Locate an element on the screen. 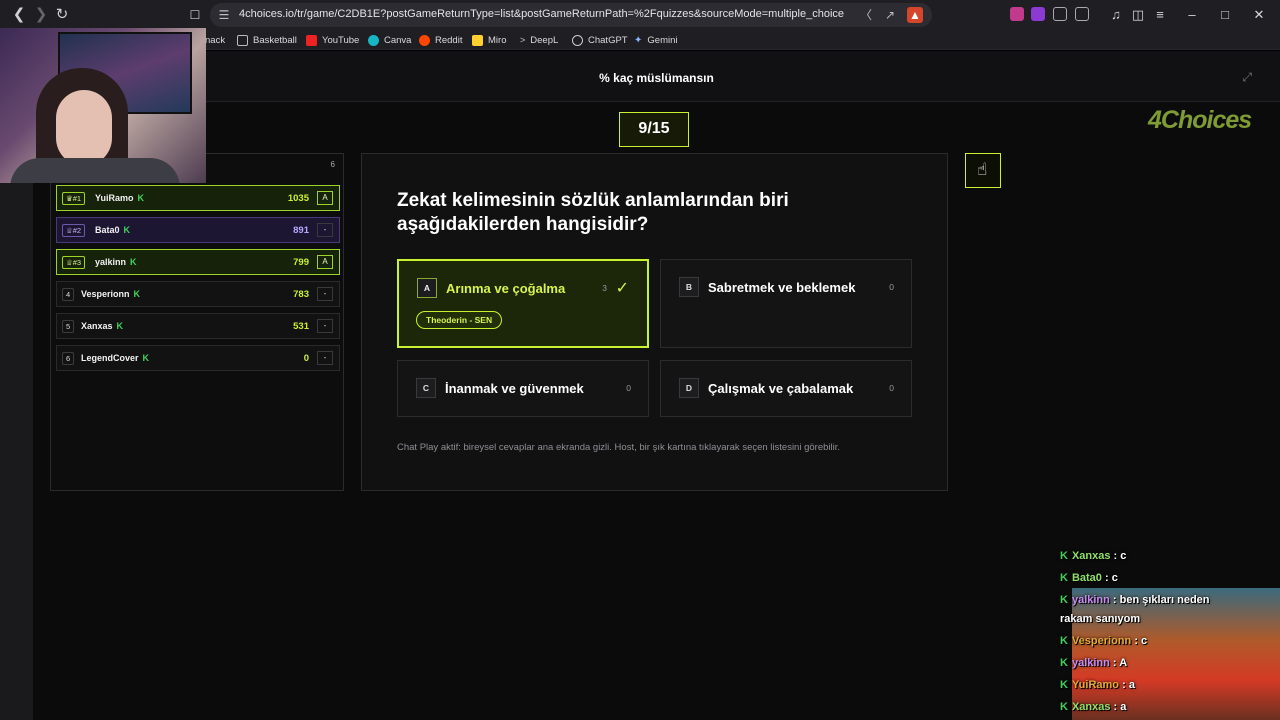  option-text: İnanmak ve güvenmek is located at coordinates (514, 388).